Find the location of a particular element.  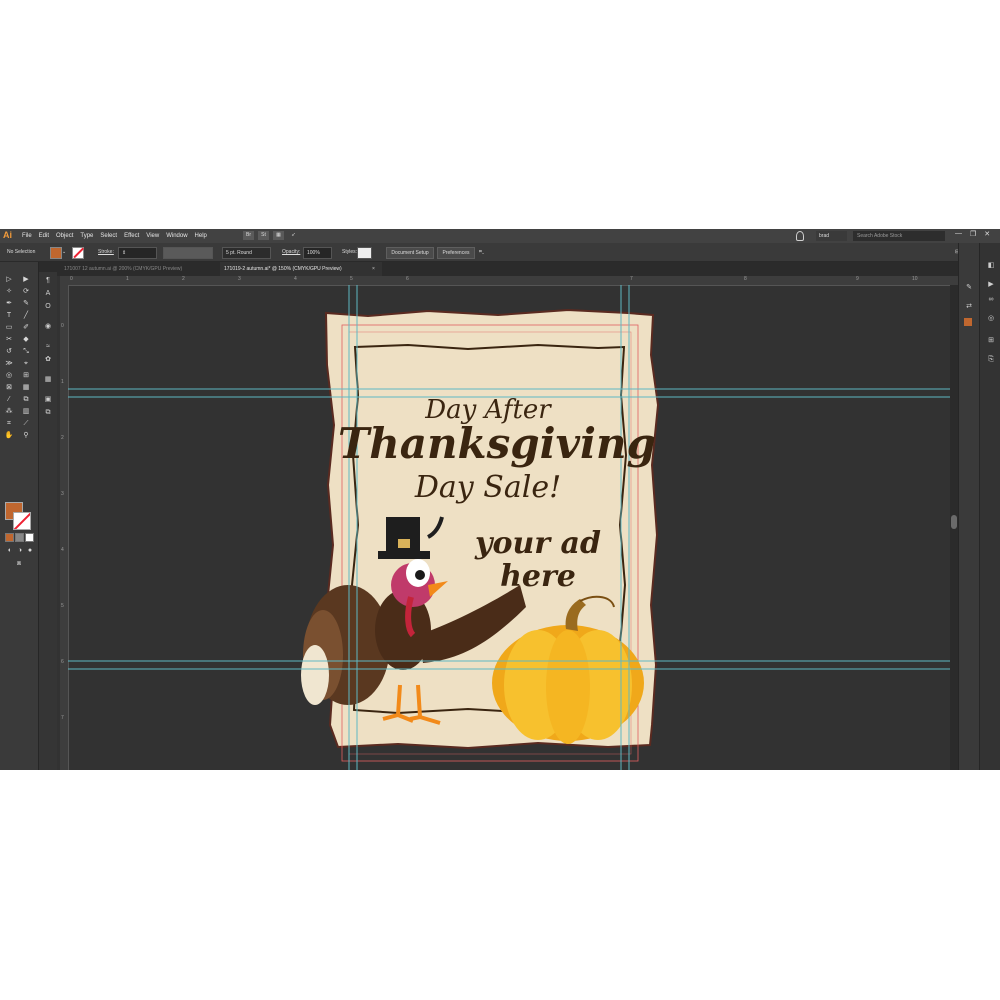

paragraph-icon: ¶ is located at coordinates (48, 280).